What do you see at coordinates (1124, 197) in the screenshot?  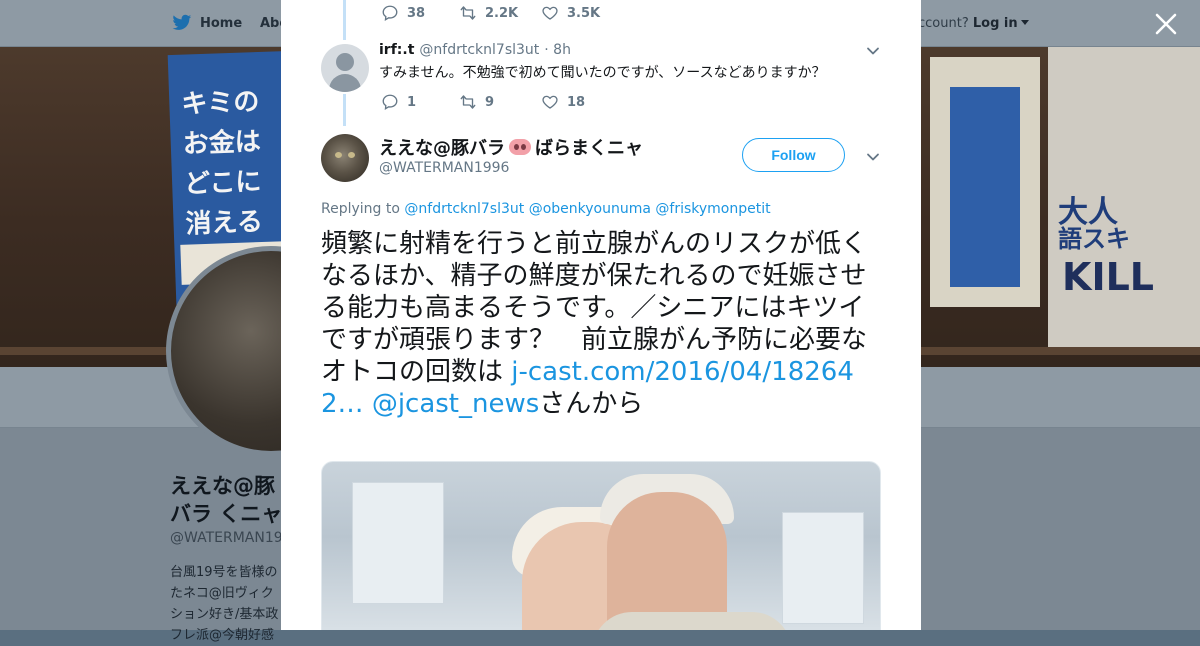 I see `banner-book-right: 大人 語スキ KILL` at bounding box center [1124, 197].